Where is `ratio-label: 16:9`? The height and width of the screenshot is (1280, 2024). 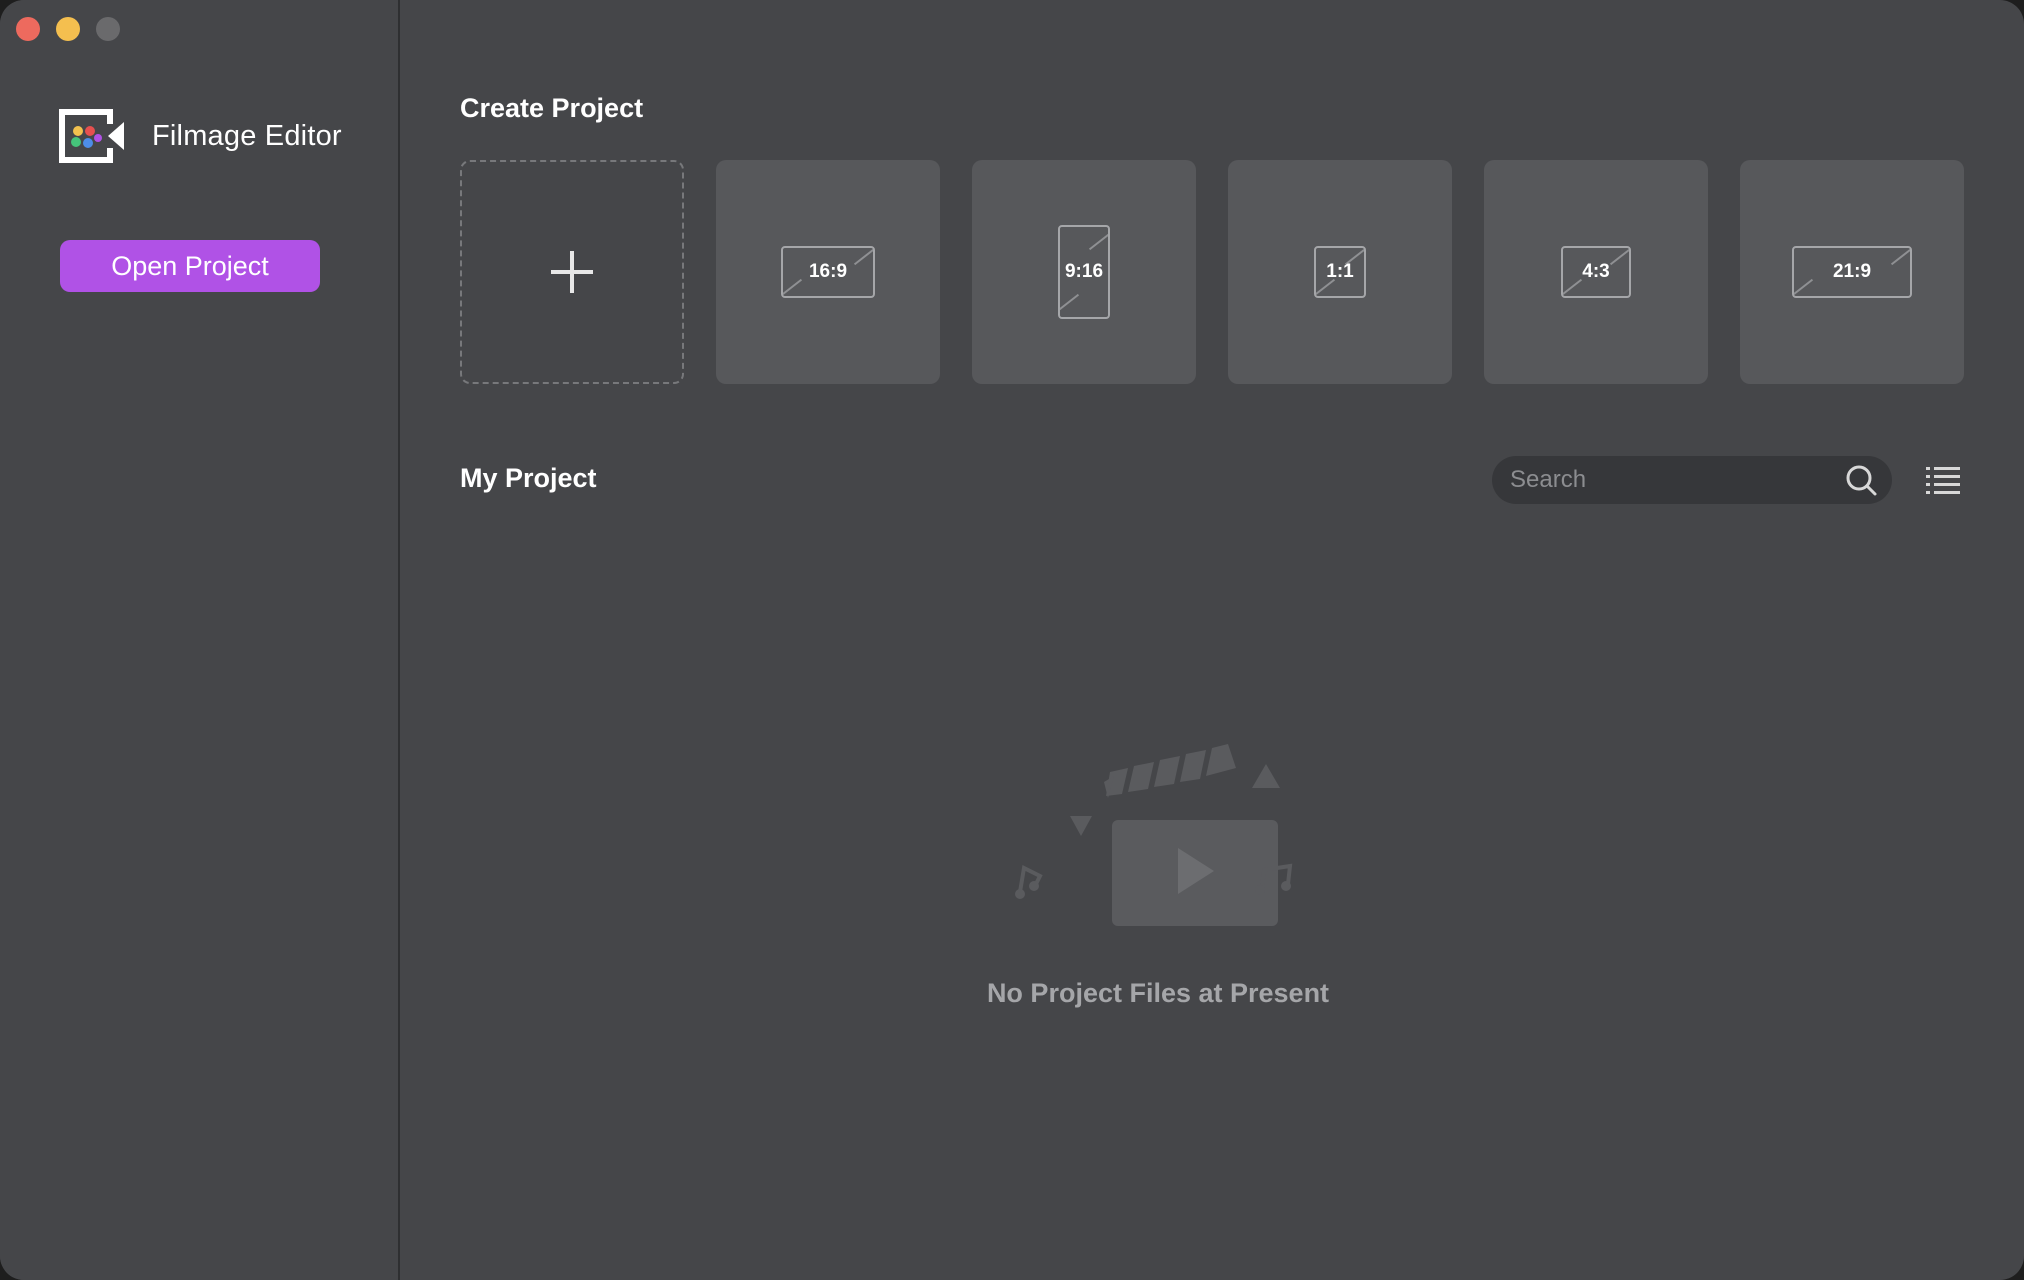 ratio-label: 16:9 is located at coordinates (828, 271).